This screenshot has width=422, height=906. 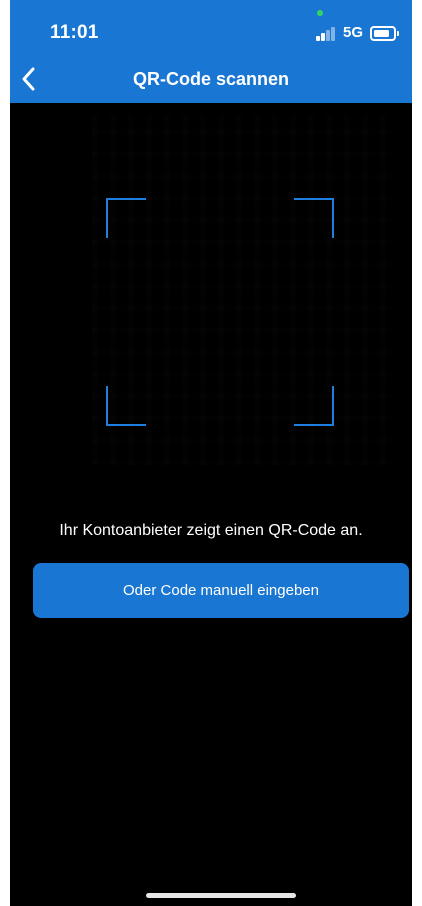 What do you see at coordinates (329, 34) in the screenshot?
I see `signal-bars-icon` at bounding box center [329, 34].